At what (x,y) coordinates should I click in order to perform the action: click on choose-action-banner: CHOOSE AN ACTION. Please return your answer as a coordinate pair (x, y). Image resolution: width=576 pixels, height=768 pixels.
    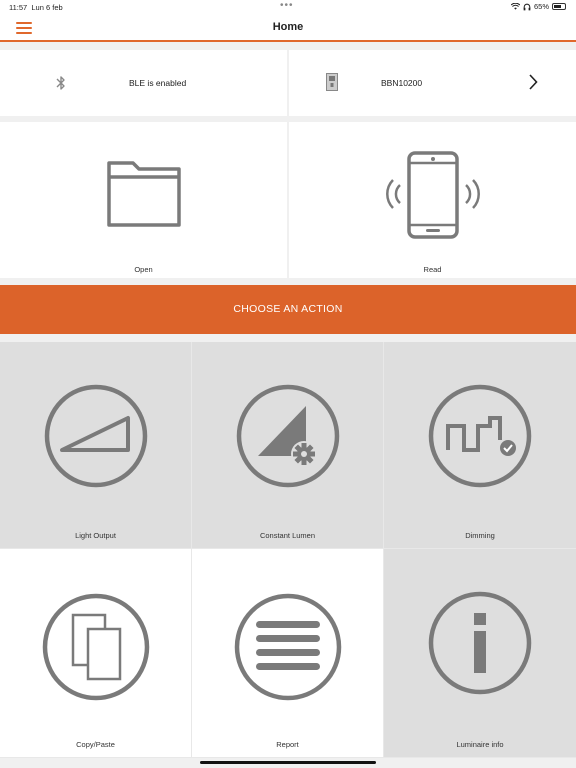
    Looking at the image, I should click on (288, 309).